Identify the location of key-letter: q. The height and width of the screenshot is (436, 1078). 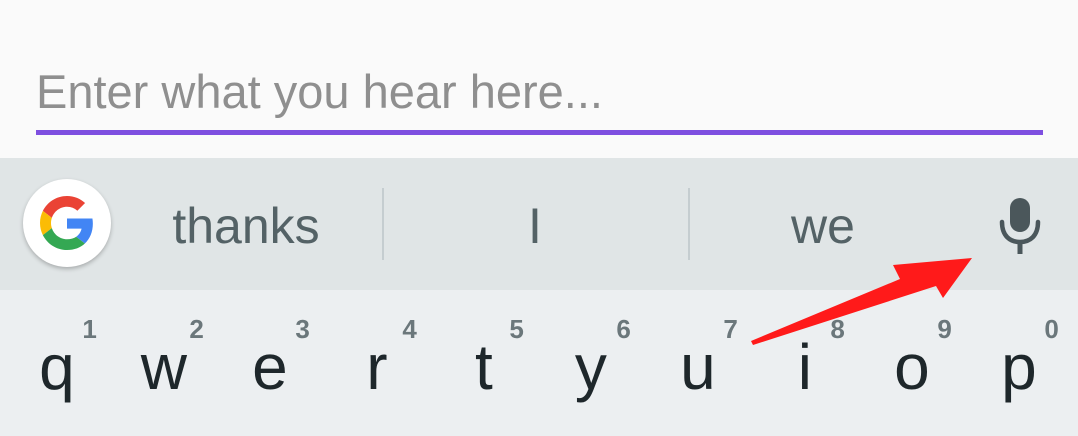
(57, 367).